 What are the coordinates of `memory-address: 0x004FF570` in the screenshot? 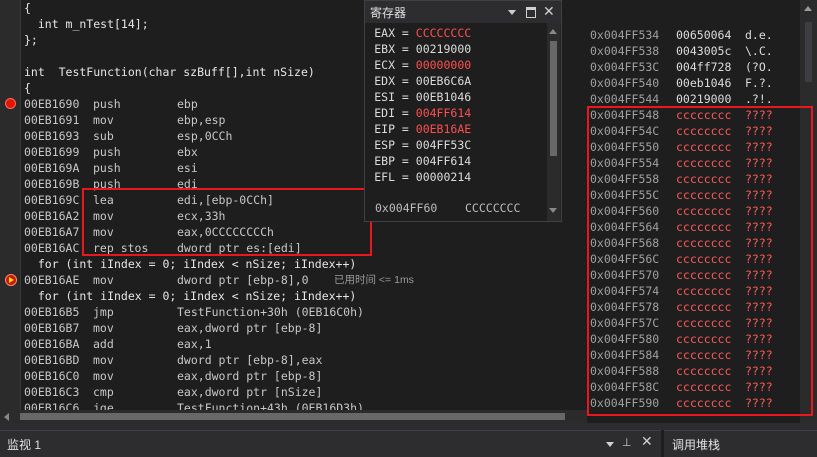 It's located at (625, 275).